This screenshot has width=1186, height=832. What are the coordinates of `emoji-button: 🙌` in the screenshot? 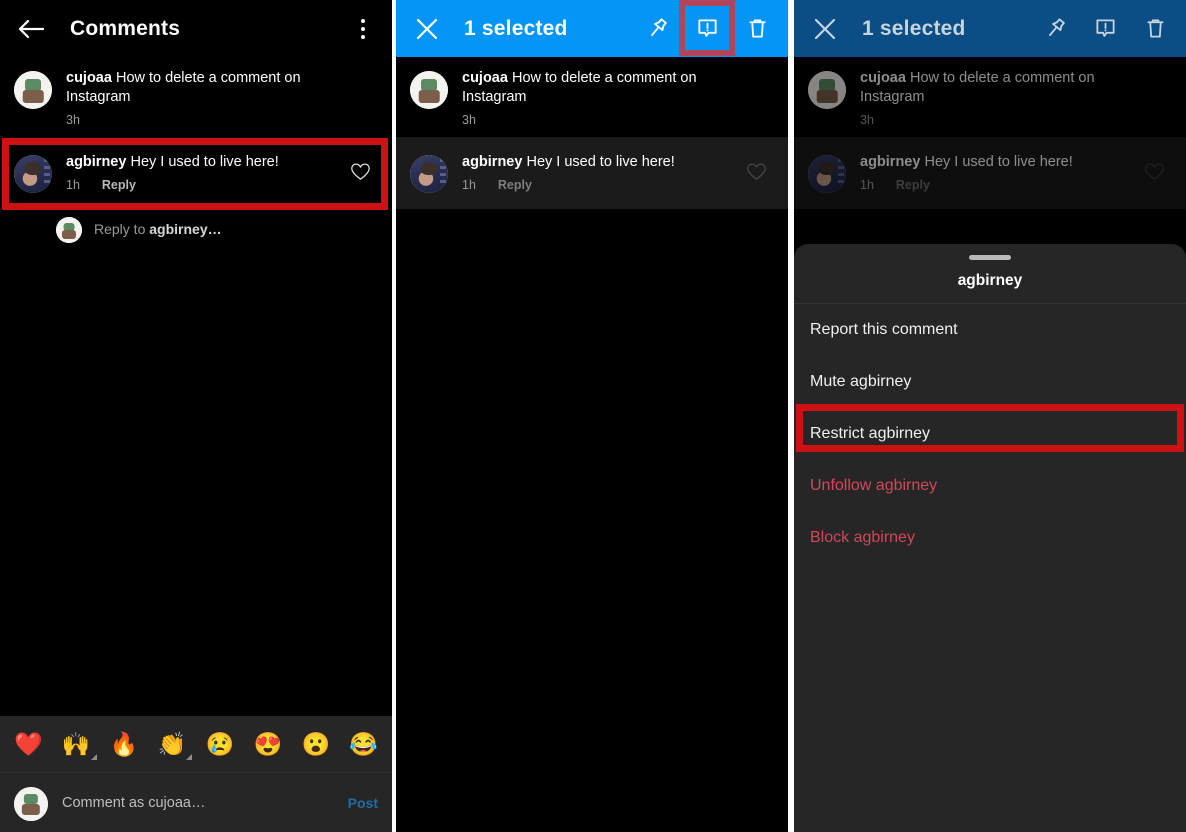 It's located at (79, 746).